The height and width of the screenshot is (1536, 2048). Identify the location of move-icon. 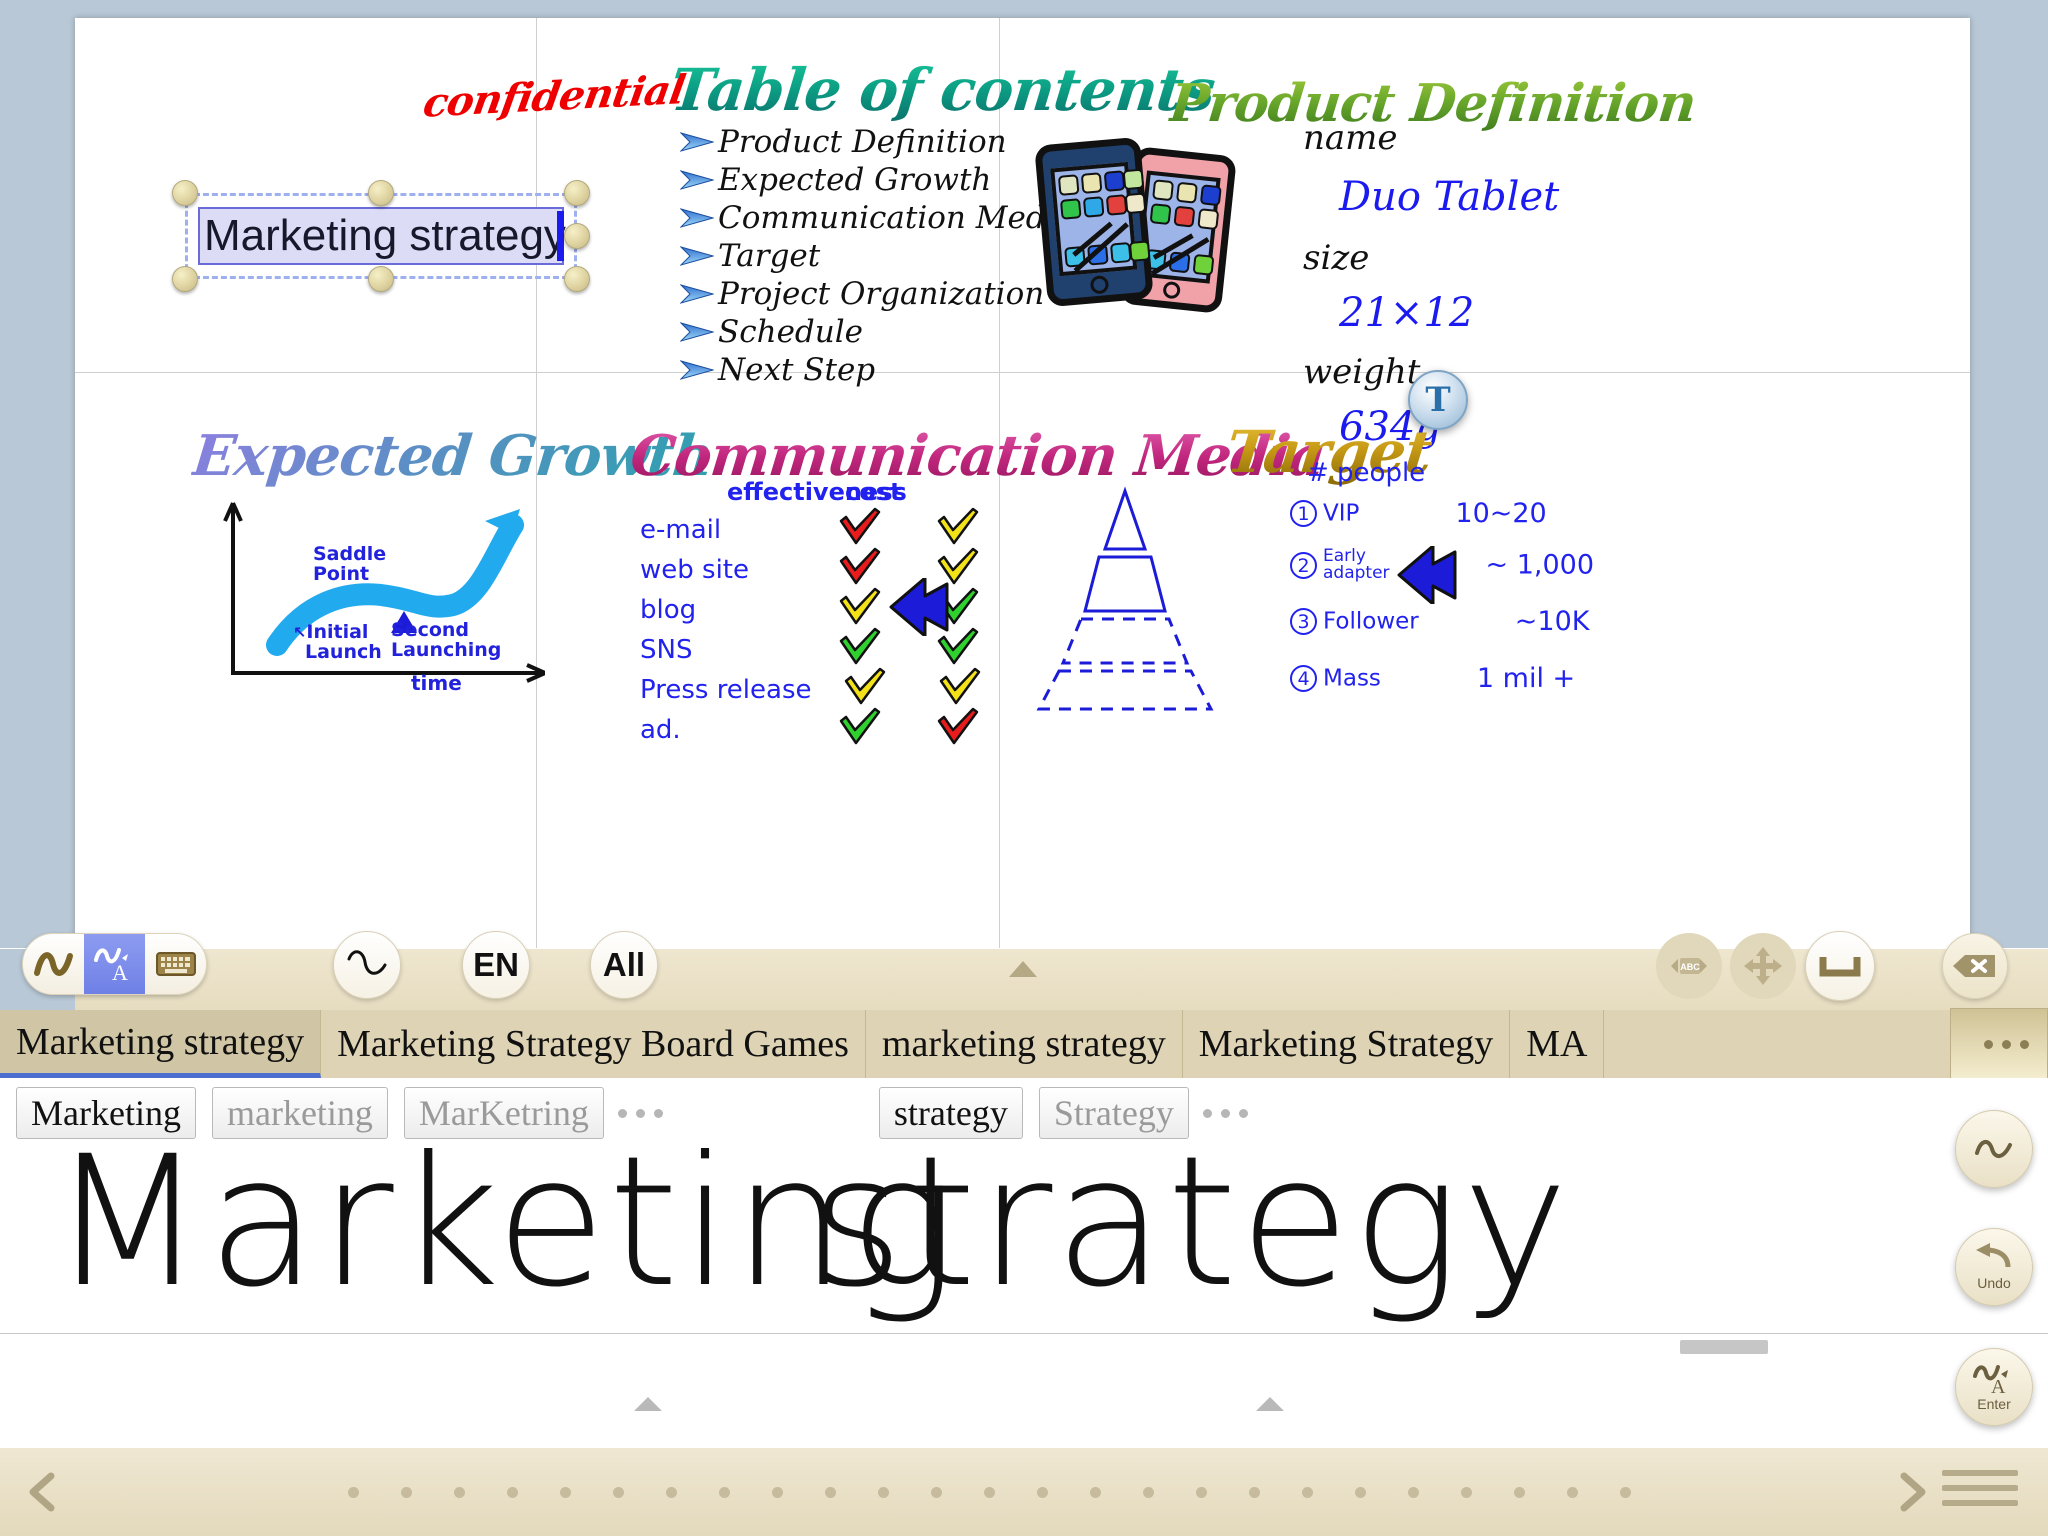
(1763, 966).